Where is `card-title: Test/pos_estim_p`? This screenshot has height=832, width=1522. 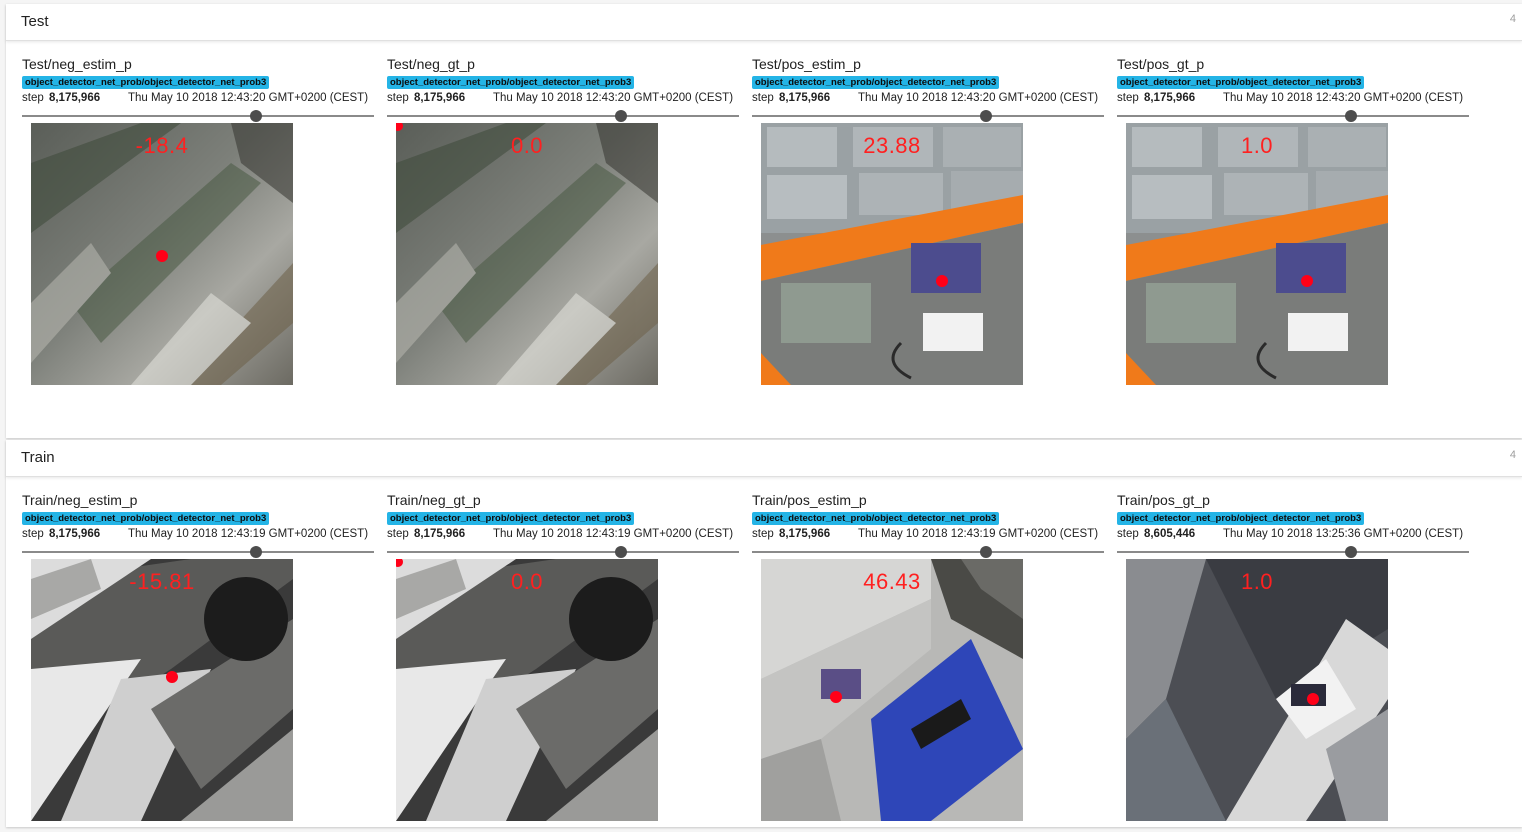 card-title: Test/pos_estim_p is located at coordinates (806, 64).